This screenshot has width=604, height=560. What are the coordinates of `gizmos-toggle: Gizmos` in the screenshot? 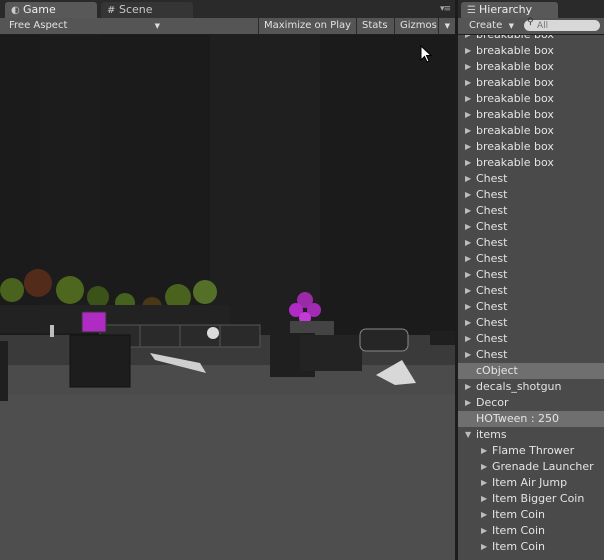 It's located at (416, 26).